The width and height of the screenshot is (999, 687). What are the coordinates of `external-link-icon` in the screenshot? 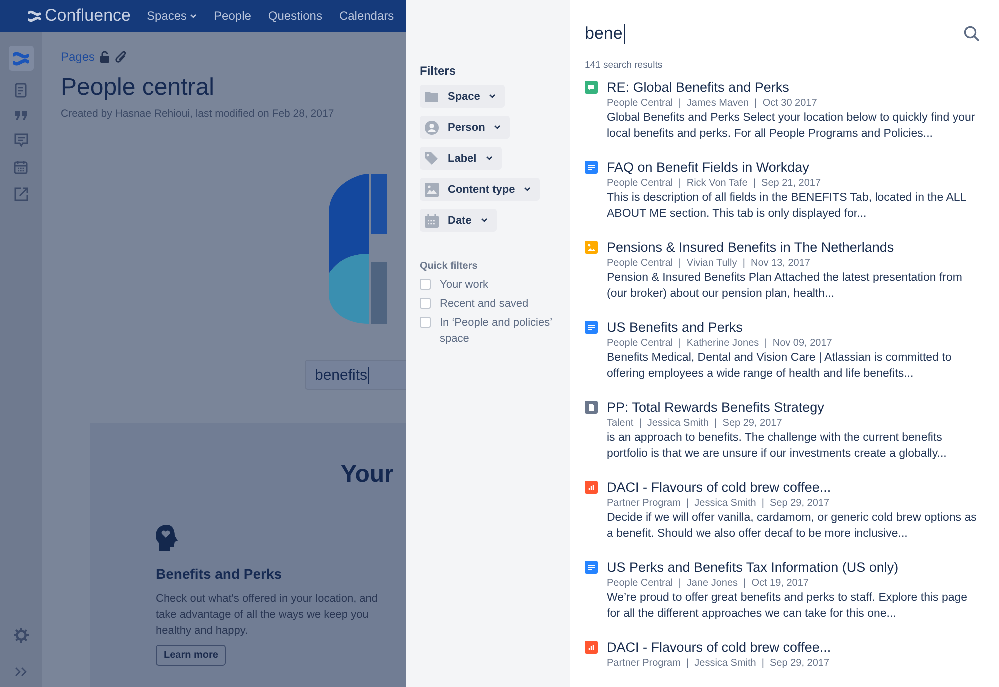 It's located at (21, 194).